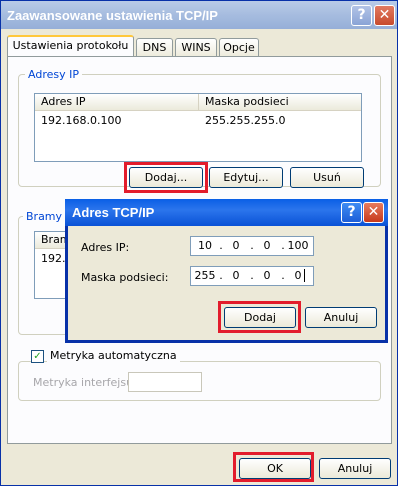  I want to click on ip-octet-2: 0, so click(236, 246).